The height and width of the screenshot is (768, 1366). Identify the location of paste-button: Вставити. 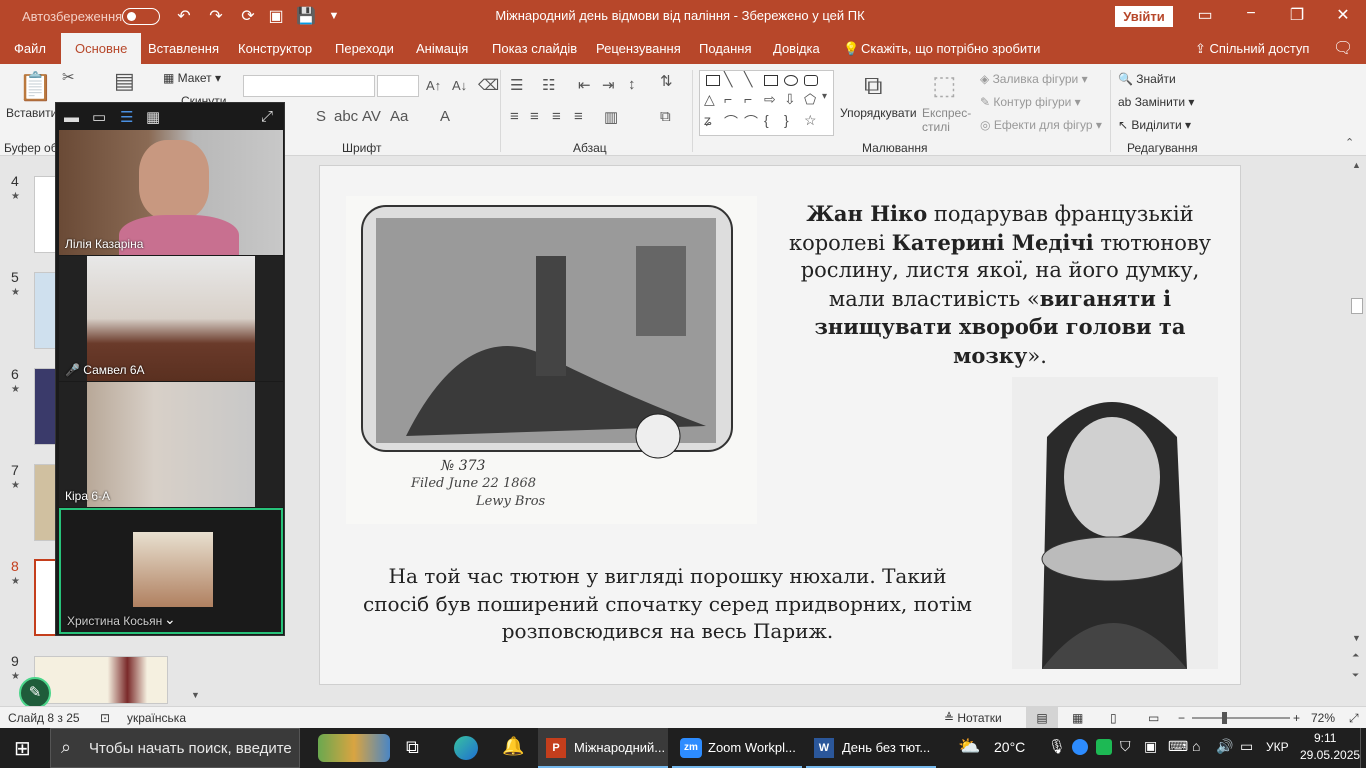
(31, 113).